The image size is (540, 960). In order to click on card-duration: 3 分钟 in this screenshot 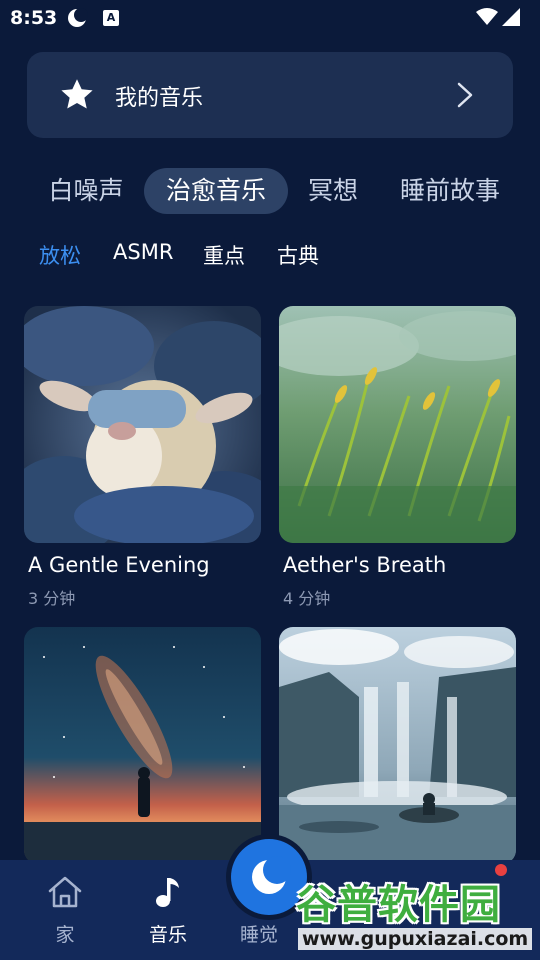, I will do `click(52, 598)`.